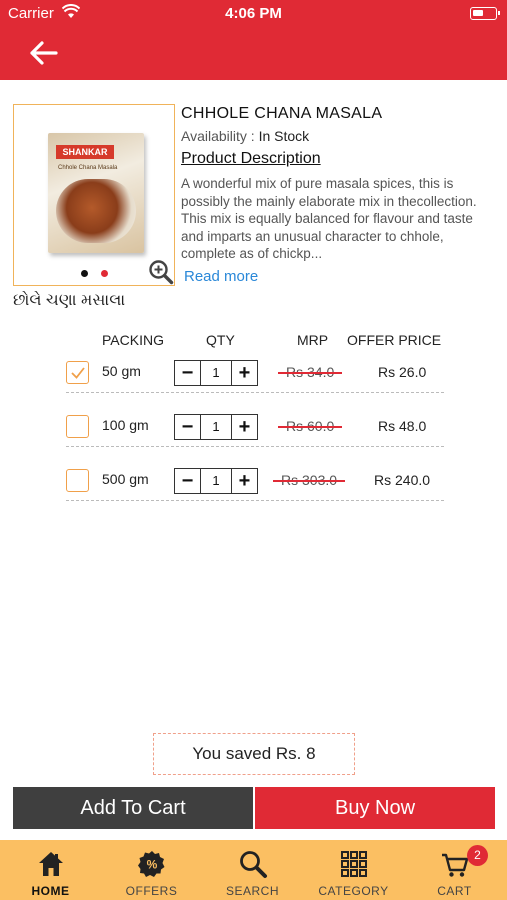 The width and height of the screenshot is (507, 900). I want to click on bottom-tab-bar: HOME % OFFERS SEARCH CATEGORY 2 CART, so click(253, 870).